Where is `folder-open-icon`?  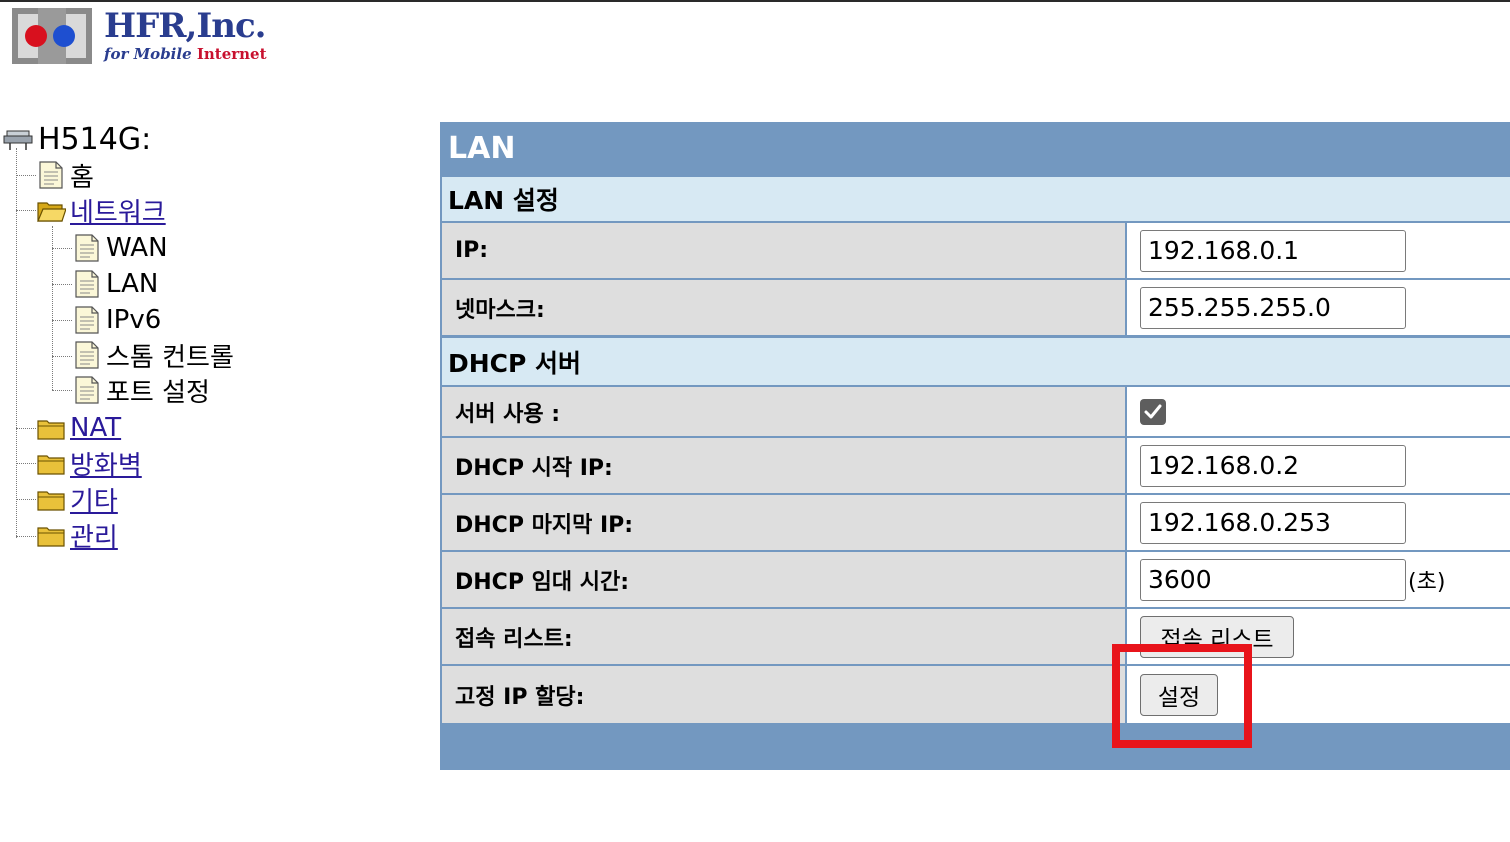
folder-open-icon is located at coordinates (51, 212).